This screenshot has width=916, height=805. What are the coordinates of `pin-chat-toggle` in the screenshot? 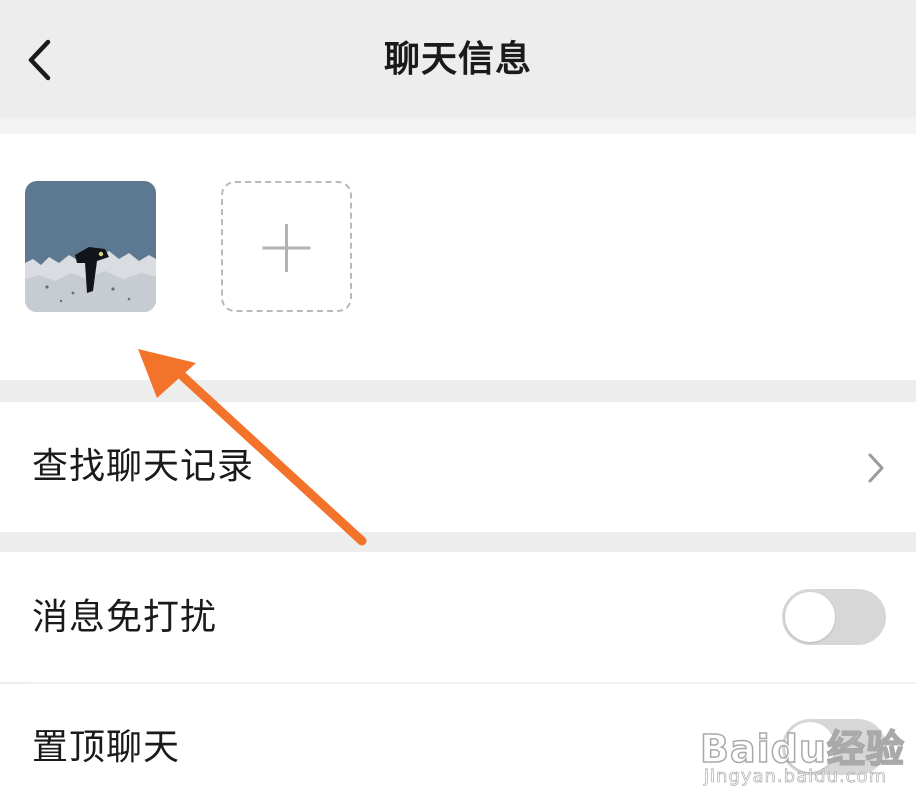 It's located at (834, 747).